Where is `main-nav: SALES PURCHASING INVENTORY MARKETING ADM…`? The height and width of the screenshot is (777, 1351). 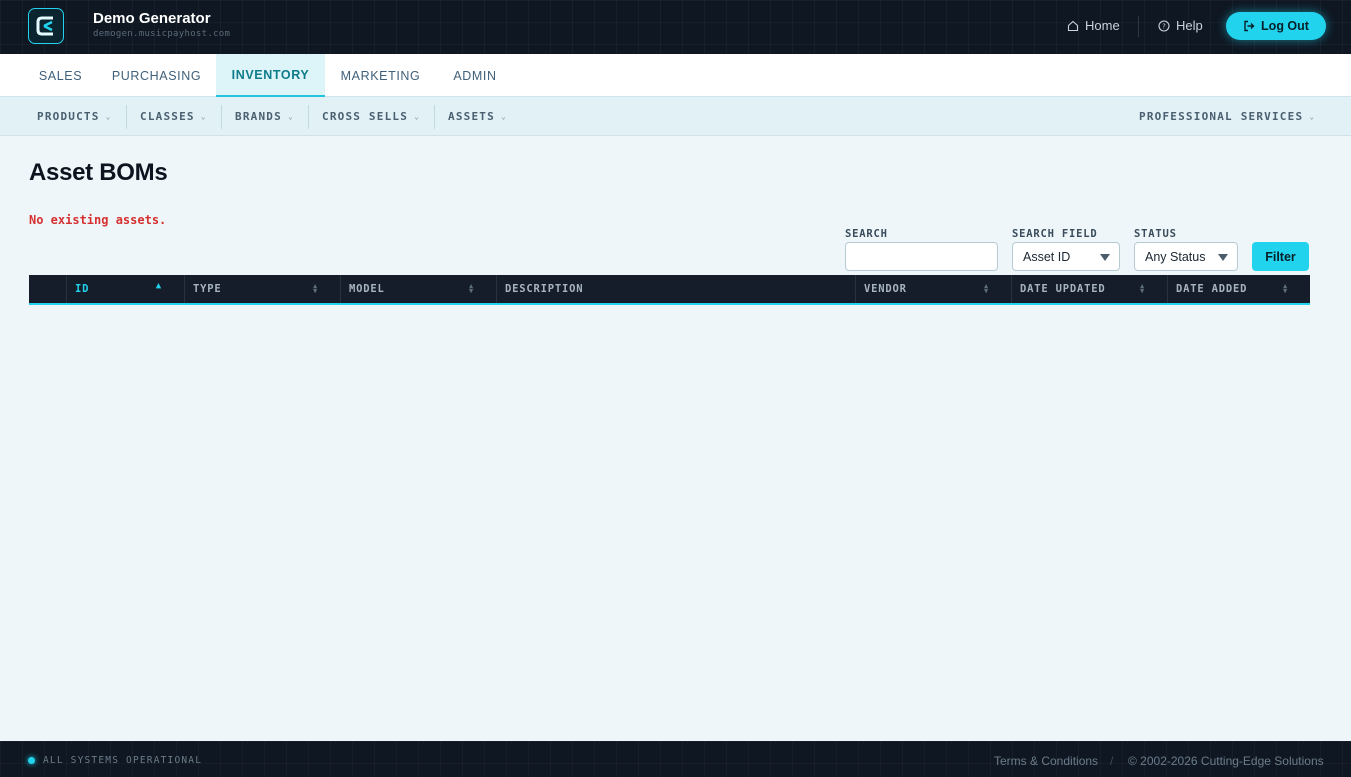
main-nav: SALES PURCHASING INVENTORY MARKETING ADM… is located at coordinates (675, 75).